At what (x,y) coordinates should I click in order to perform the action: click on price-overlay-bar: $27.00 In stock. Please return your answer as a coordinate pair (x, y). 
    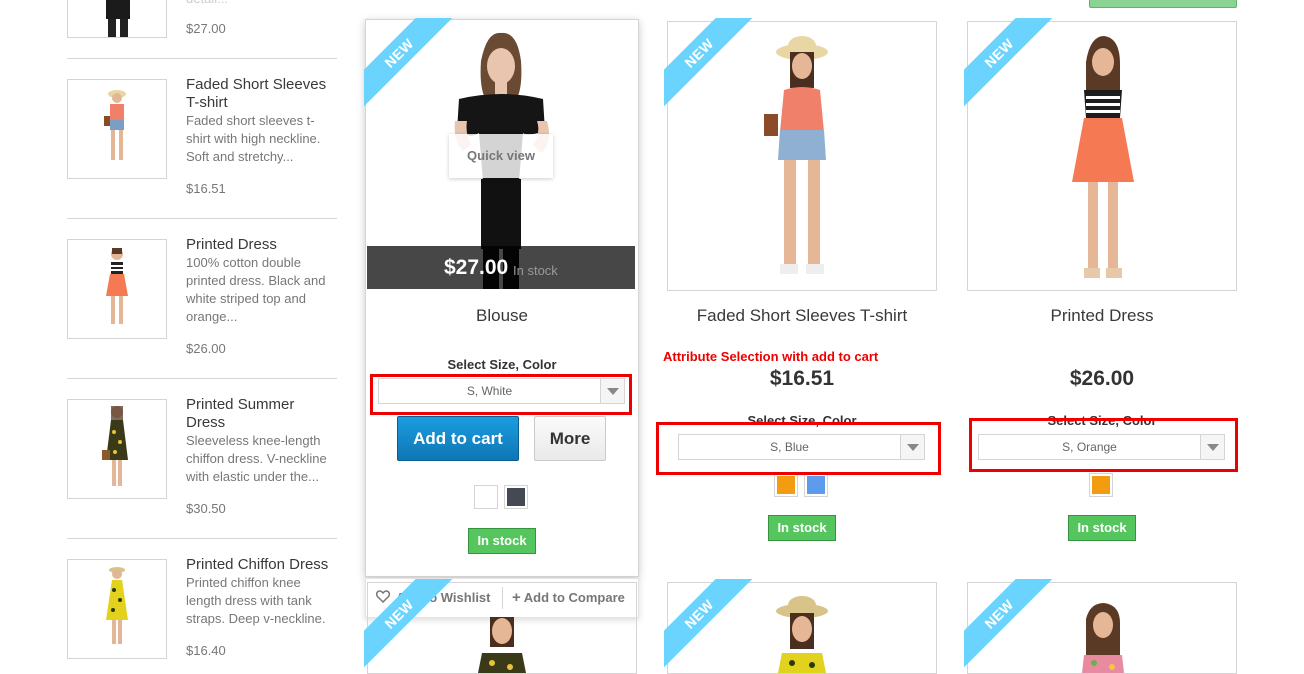
    Looking at the image, I should click on (501, 267).